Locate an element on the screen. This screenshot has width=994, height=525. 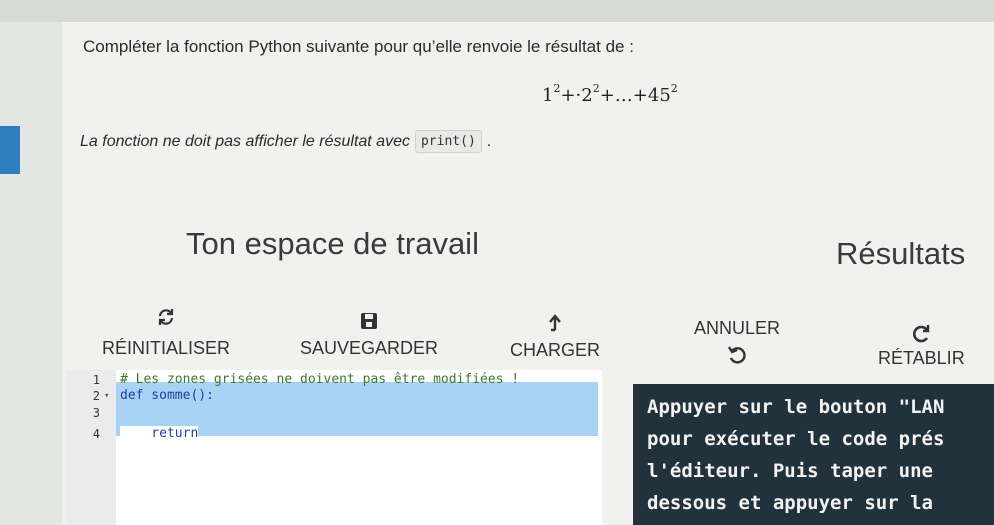
refresh-icon is located at coordinates (166, 317).